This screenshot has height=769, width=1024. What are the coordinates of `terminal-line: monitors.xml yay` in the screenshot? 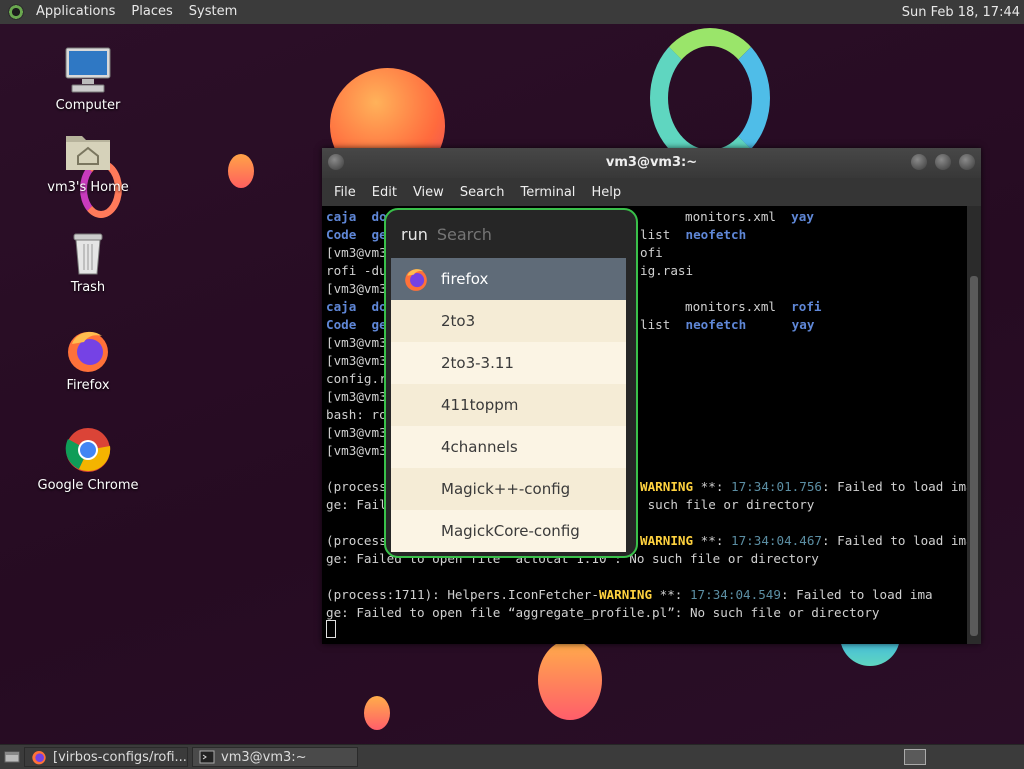 It's located at (749, 216).